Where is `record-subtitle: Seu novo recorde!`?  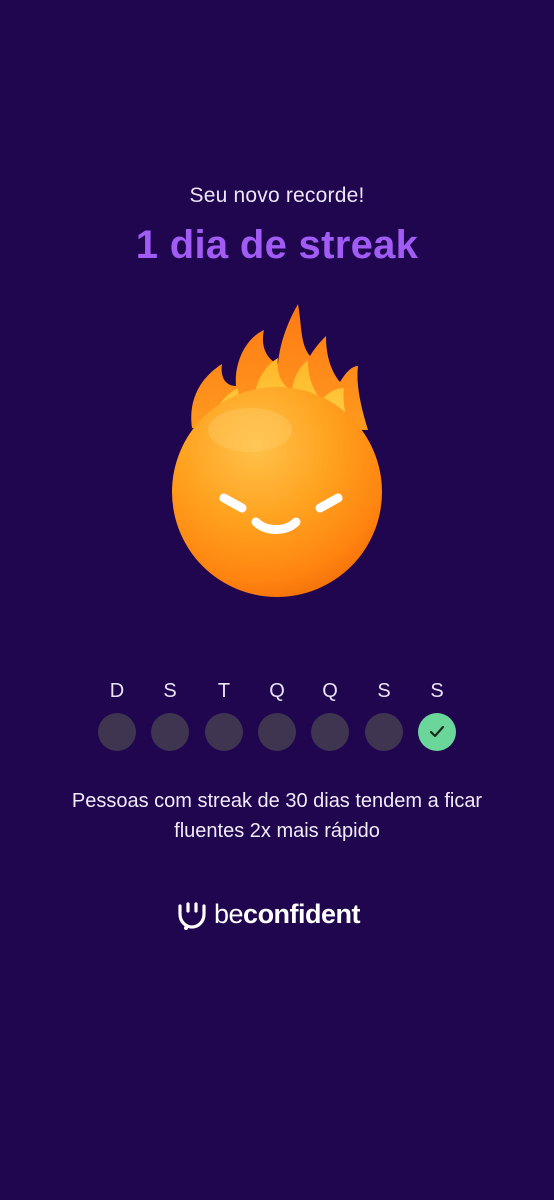 record-subtitle: Seu novo recorde! is located at coordinates (277, 195).